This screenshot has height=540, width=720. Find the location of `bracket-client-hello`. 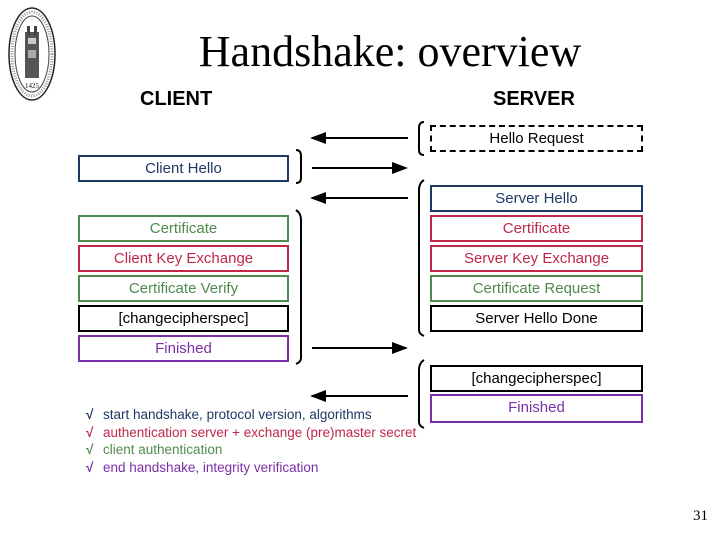

bracket-client-hello is located at coordinates (298, 166).